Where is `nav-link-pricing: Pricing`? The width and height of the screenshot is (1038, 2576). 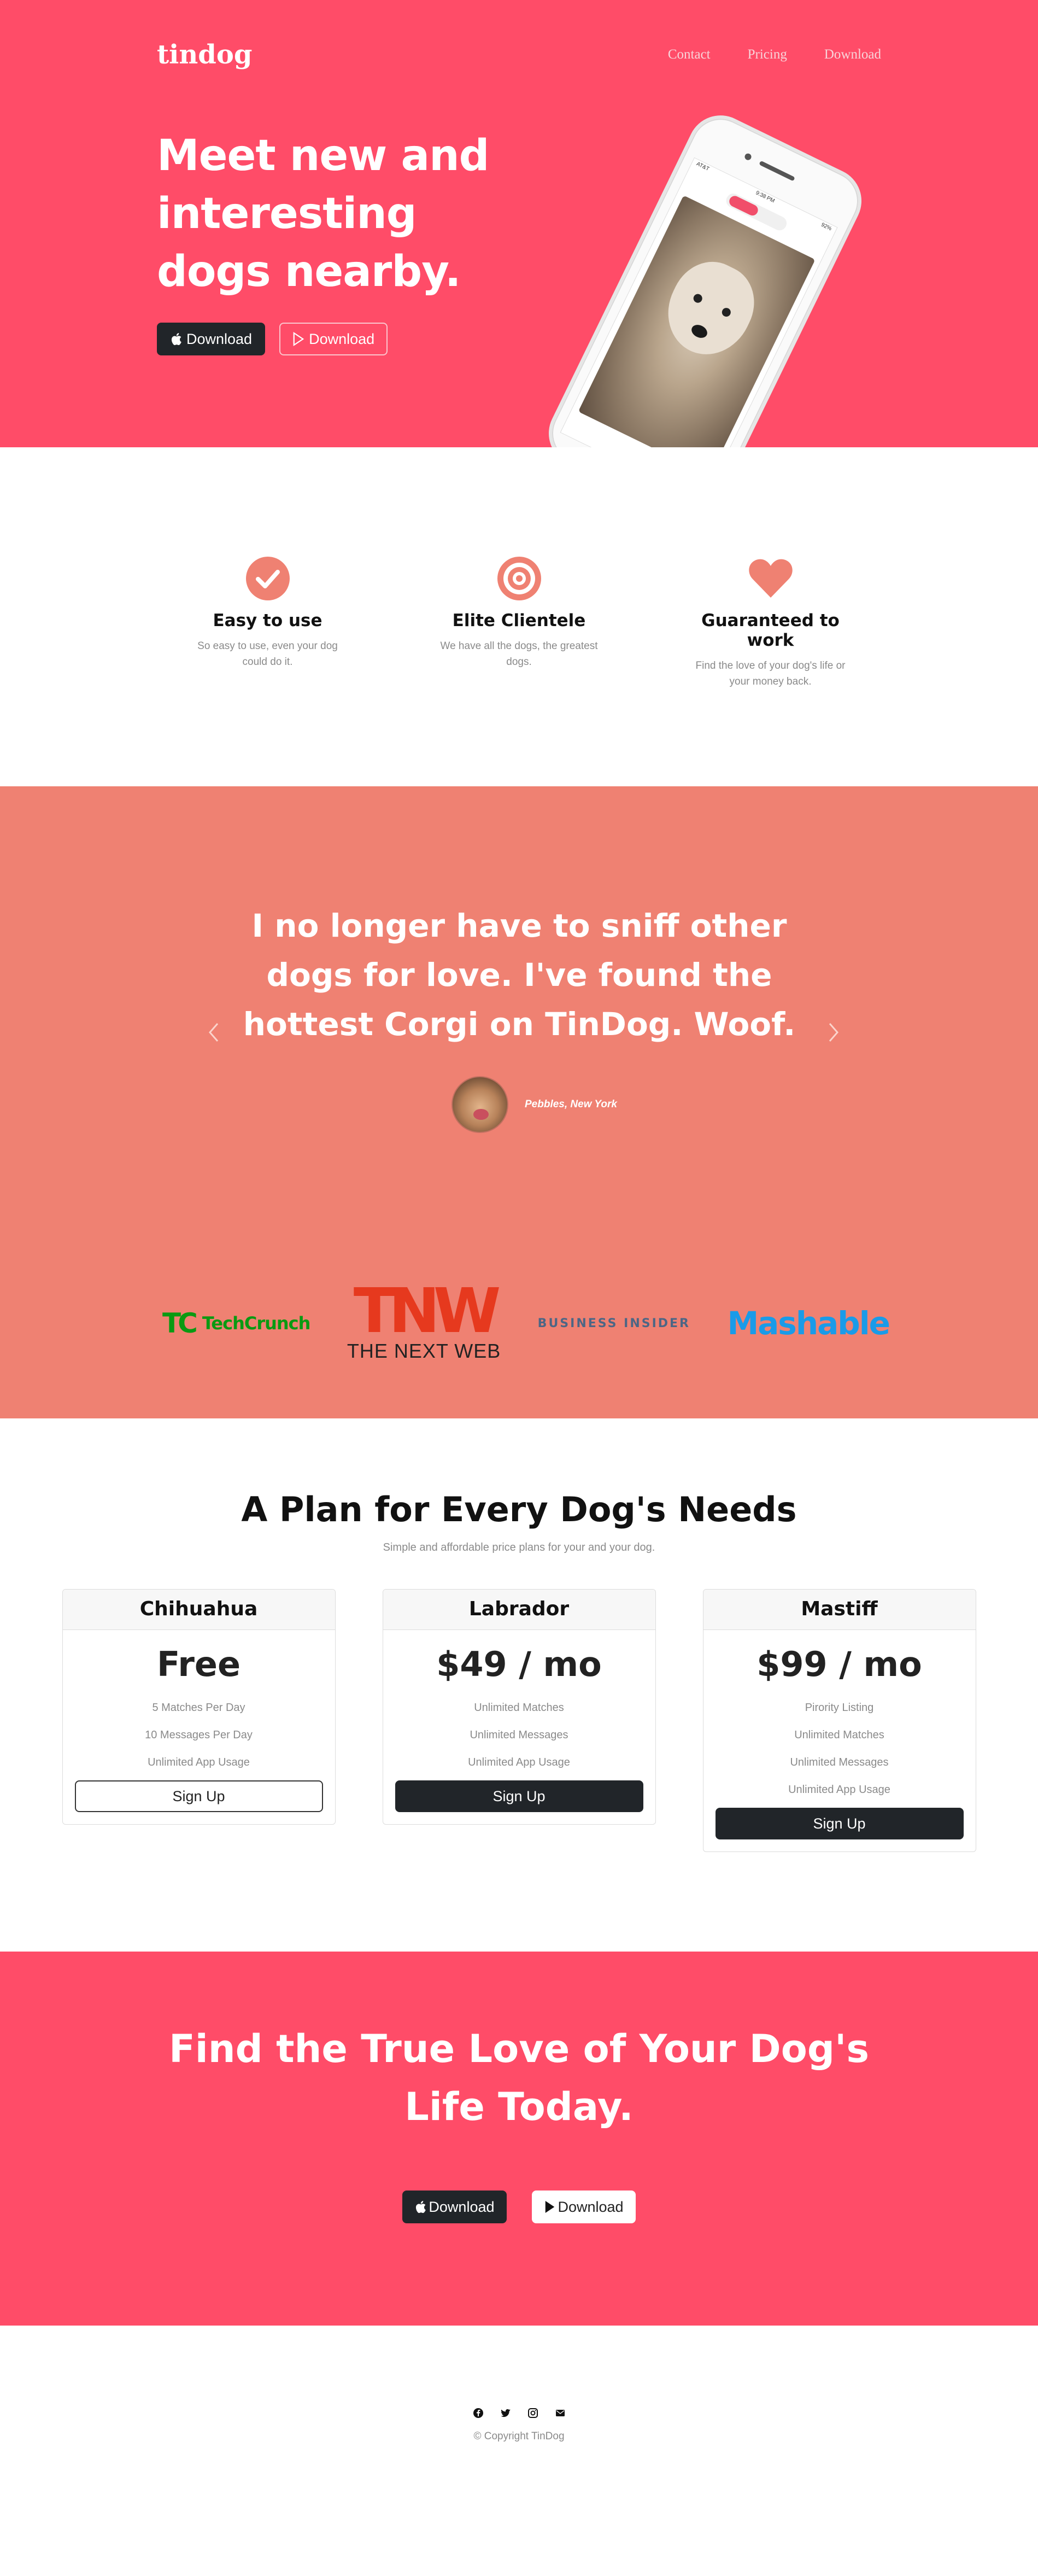 nav-link-pricing: Pricing is located at coordinates (767, 54).